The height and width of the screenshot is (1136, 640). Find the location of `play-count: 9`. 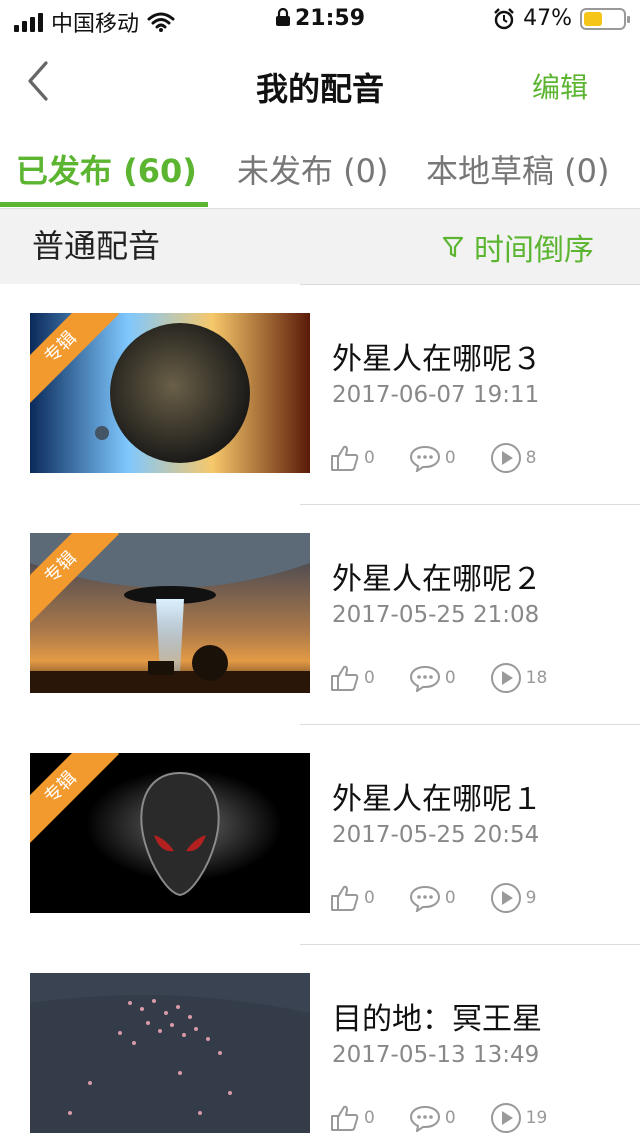

play-count: 9 is located at coordinates (531, 898).